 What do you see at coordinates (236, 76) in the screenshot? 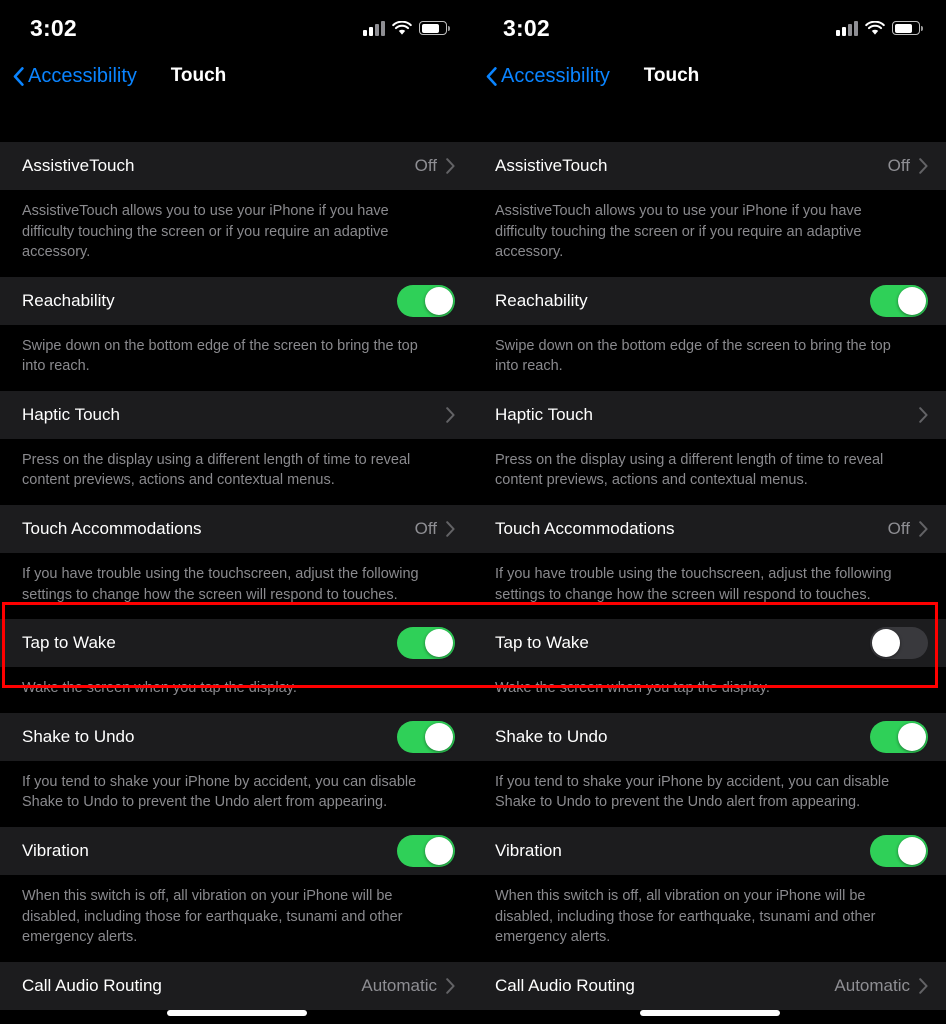
I see `nav-bar-left: Accessibility Touch` at bounding box center [236, 76].